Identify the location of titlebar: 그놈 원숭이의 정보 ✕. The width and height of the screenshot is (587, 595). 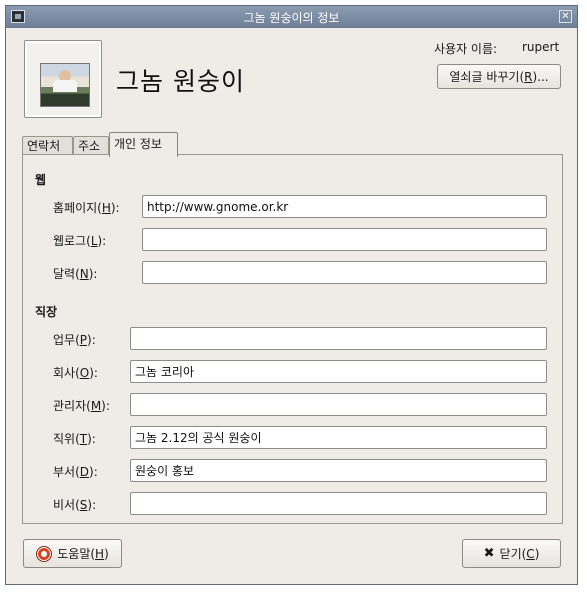
(291, 17).